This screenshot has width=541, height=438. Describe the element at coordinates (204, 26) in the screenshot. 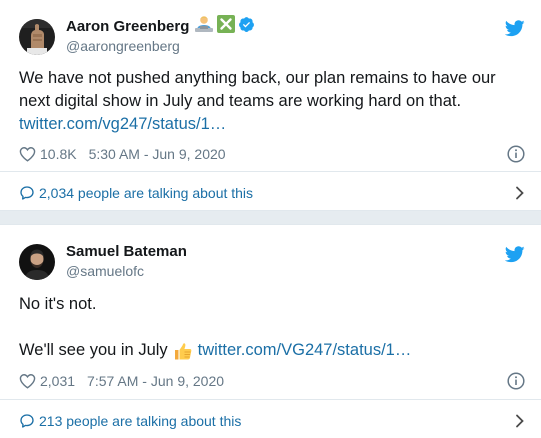

I see `person-with-laptop-icon` at that location.